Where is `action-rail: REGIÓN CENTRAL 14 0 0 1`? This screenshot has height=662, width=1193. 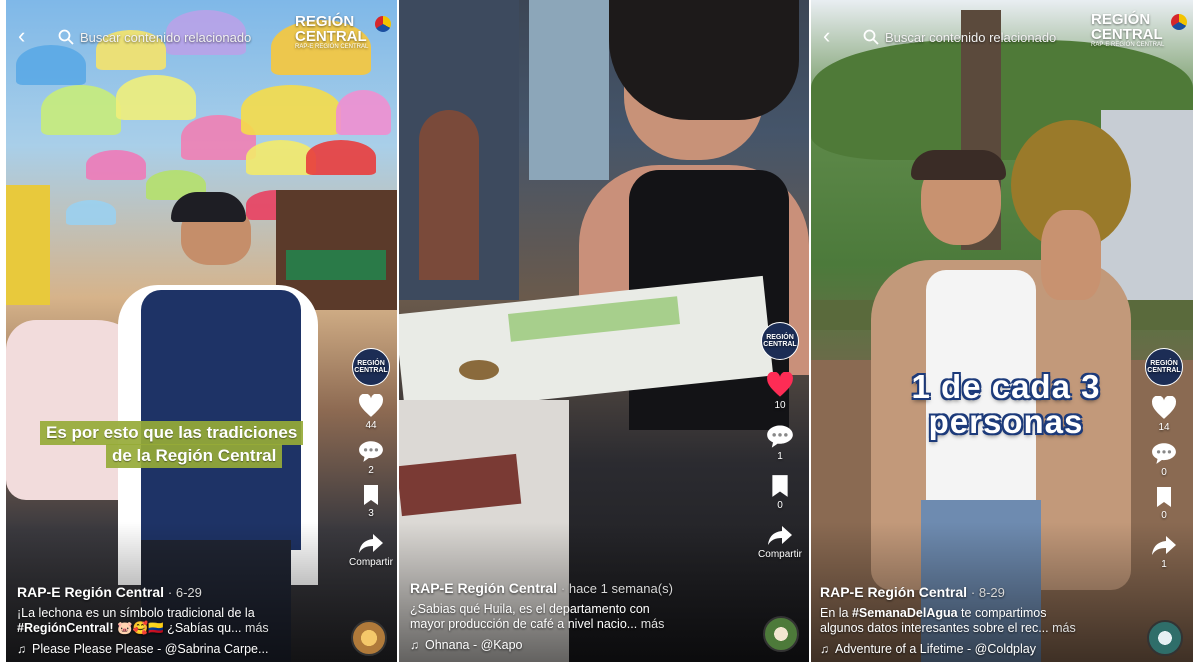 action-rail: REGIÓN CENTRAL 14 0 0 1 is located at coordinates (1164, 459).